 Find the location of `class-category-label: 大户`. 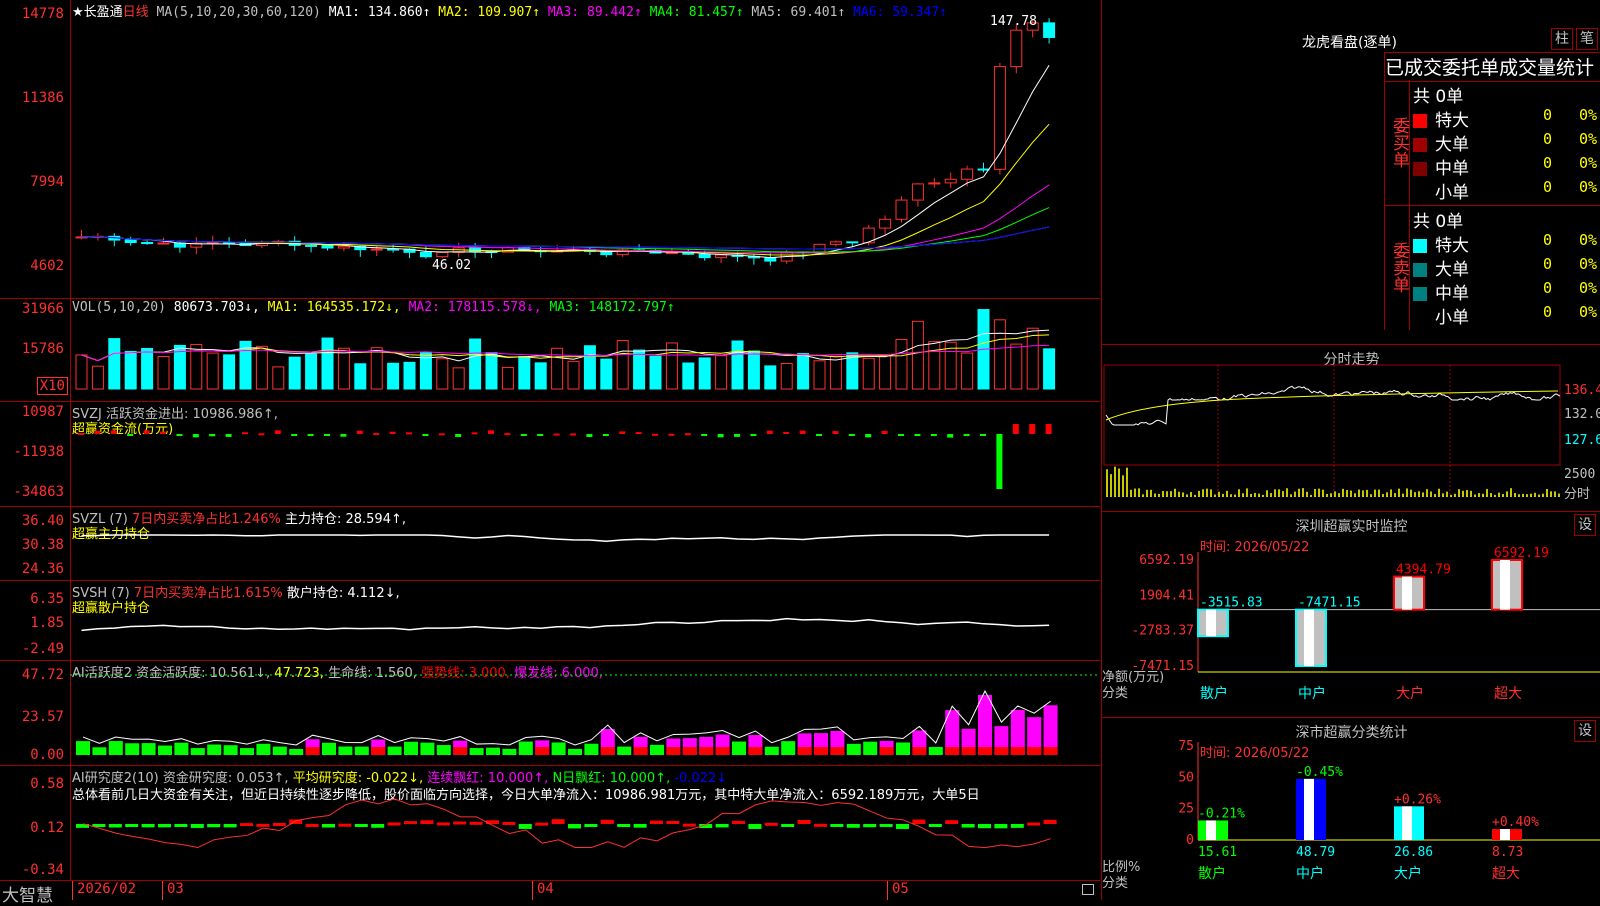

class-category-label: 大户 is located at coordinates (1408, 873).